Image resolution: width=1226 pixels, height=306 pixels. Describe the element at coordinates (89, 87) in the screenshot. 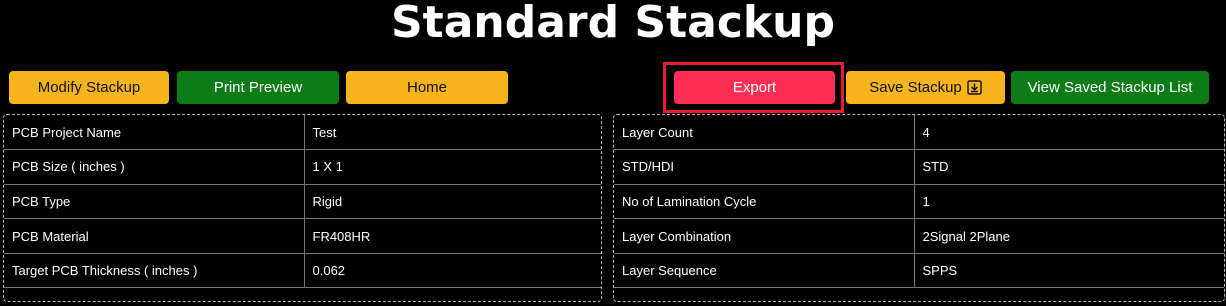

I see `modify-stackup-button: Modify Stackup` at that location.